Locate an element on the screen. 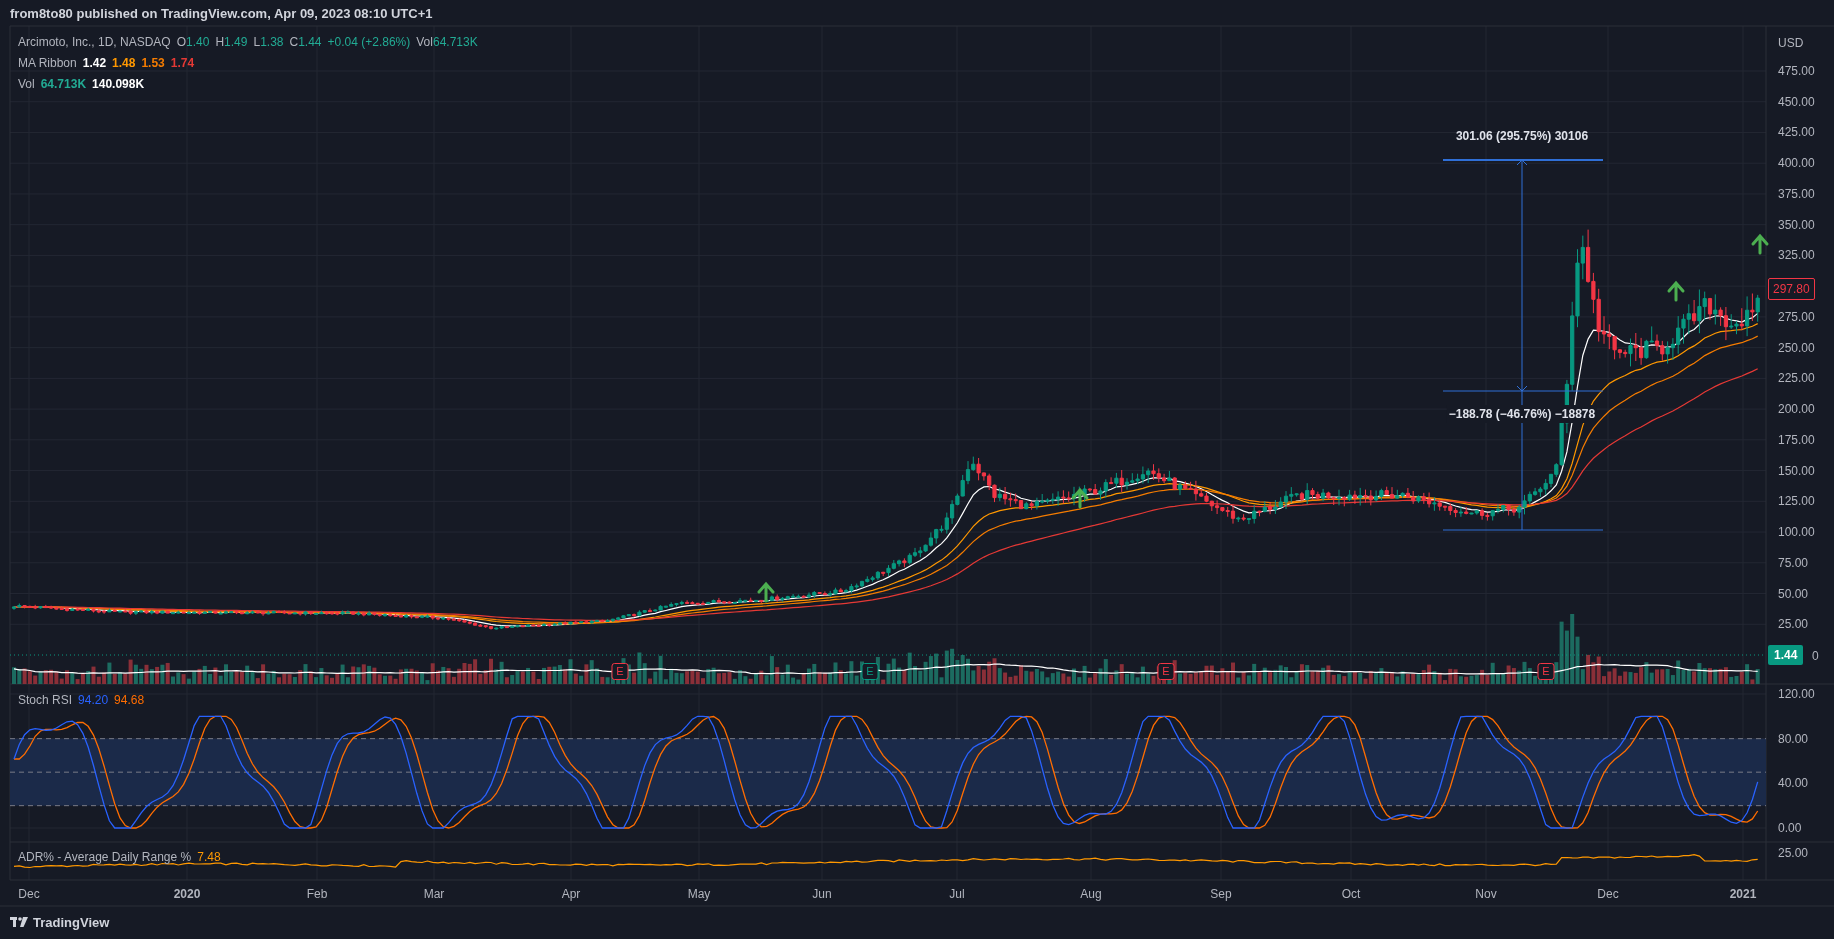 Image resolution: width=1834 pixels, height=939 pixels. ohlc-value: O1.40 is located at coordinates (193, 42).